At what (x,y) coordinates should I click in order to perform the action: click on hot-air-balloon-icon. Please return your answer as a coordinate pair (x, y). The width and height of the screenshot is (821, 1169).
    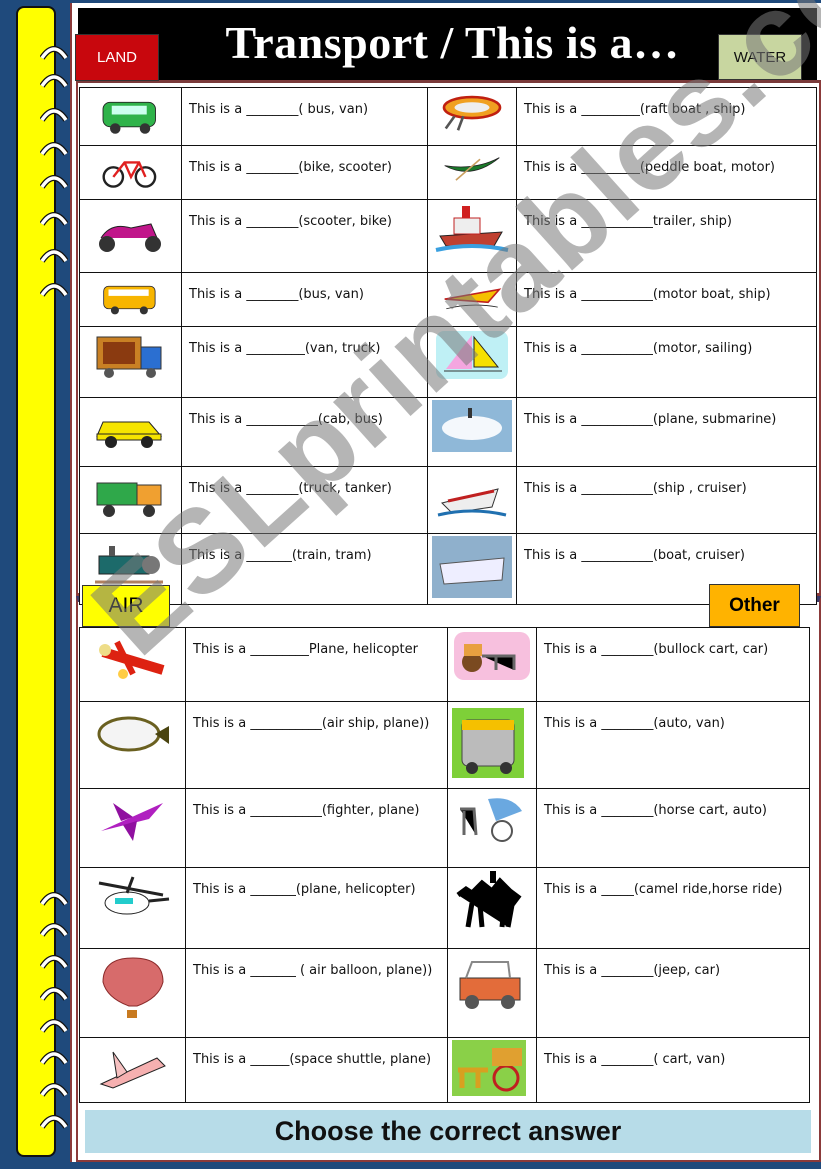
    Looking at the image, I should click on (133, 991).